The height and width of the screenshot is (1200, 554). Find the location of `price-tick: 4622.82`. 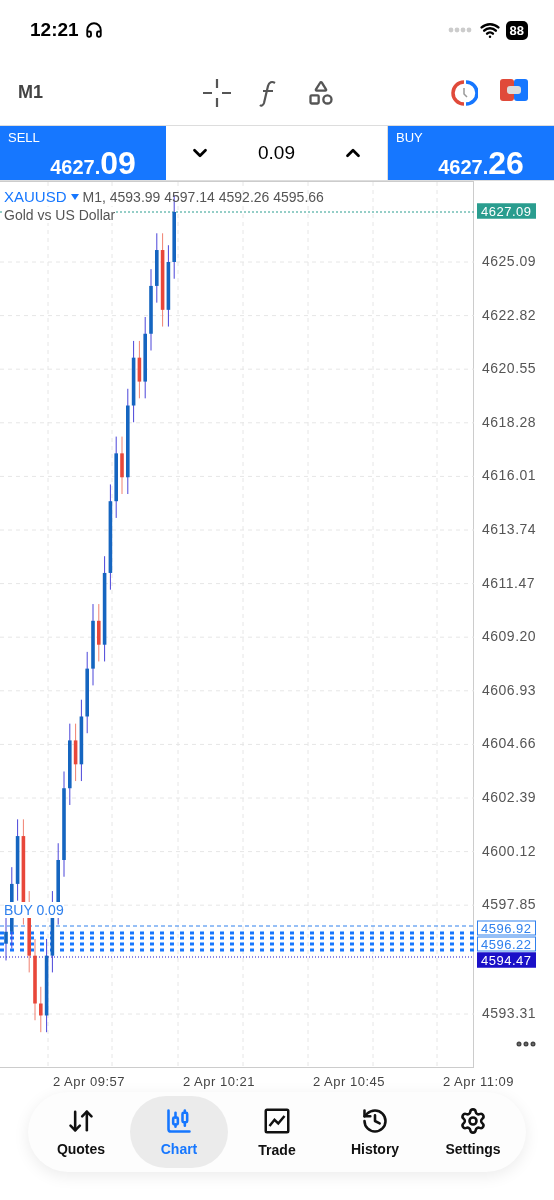

price-tick: 4622.82 is located at coordinates (509, 314).